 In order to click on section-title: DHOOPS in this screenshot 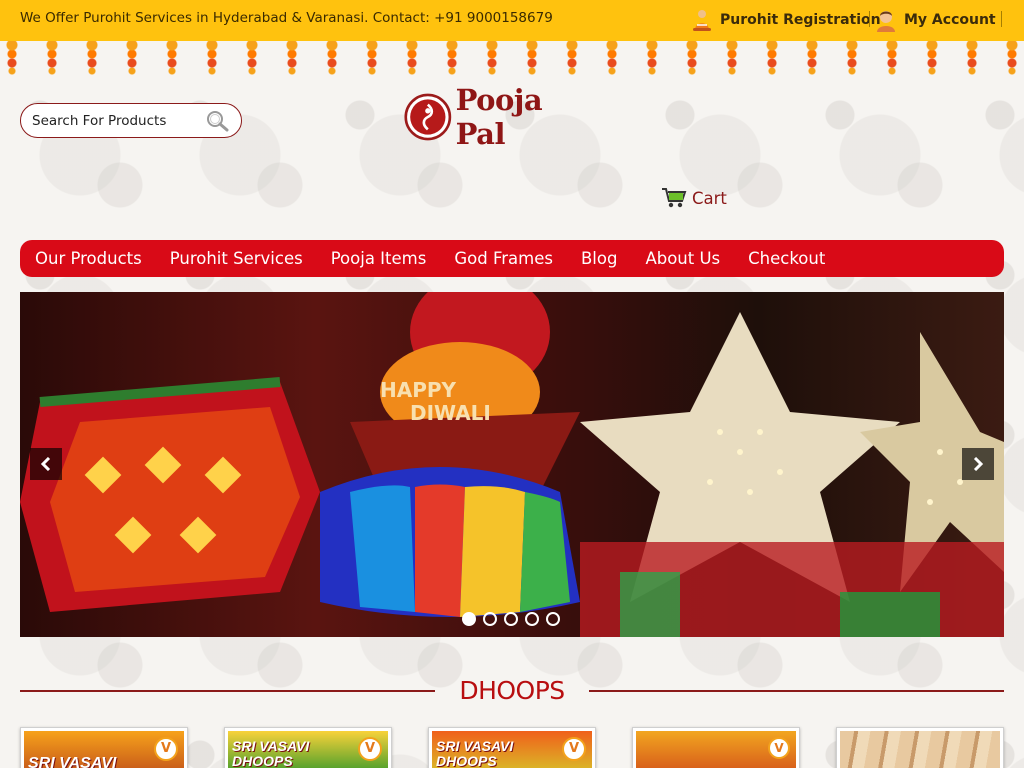, I will do `click(512, 690)`.